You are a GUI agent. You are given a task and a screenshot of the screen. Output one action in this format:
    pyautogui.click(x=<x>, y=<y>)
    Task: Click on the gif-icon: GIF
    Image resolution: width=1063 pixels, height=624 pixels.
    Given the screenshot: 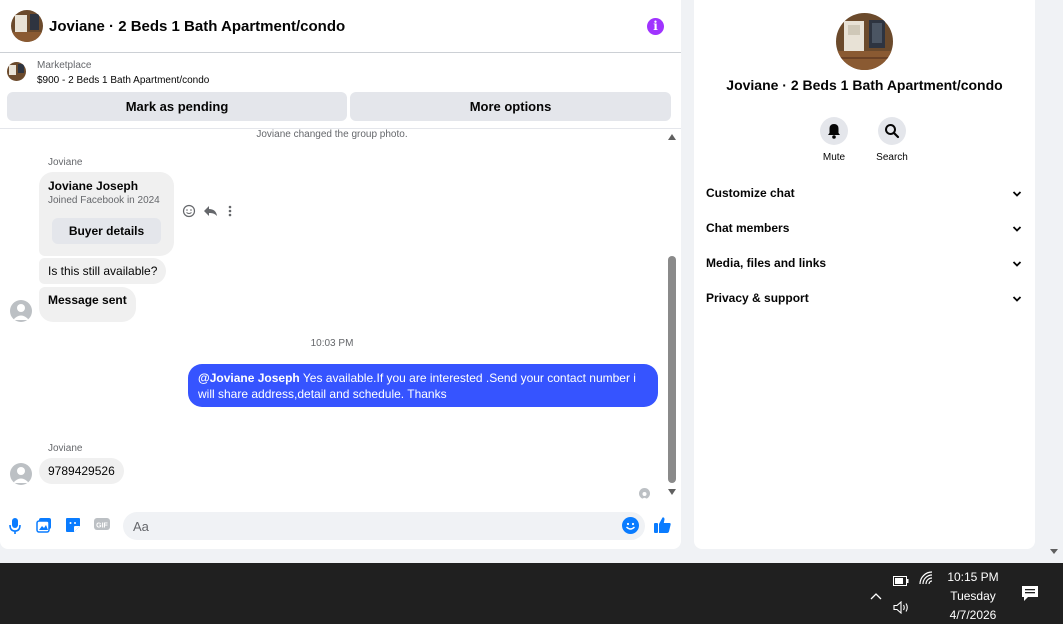 What is the action you would take?
    pyautogui.click(x=103, y=526)
    